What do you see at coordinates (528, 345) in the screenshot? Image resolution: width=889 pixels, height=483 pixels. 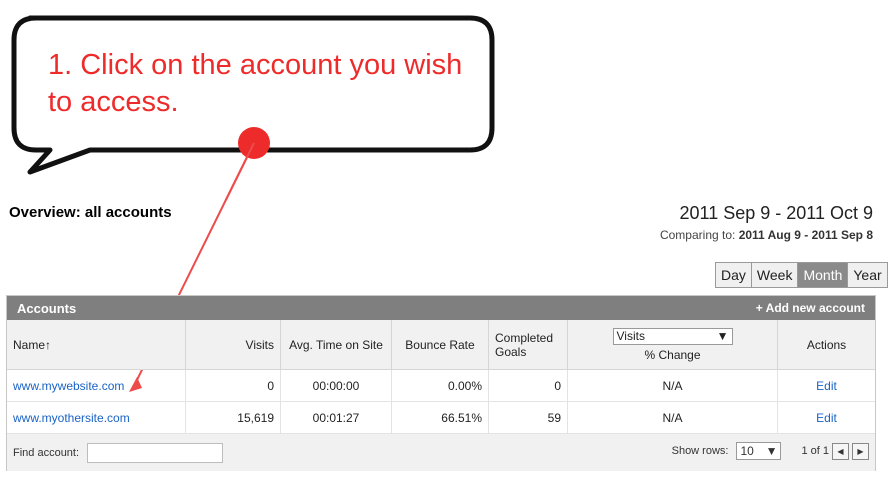 I see `col-goals-header: Completed Goals` at bounding box center [528, 345].